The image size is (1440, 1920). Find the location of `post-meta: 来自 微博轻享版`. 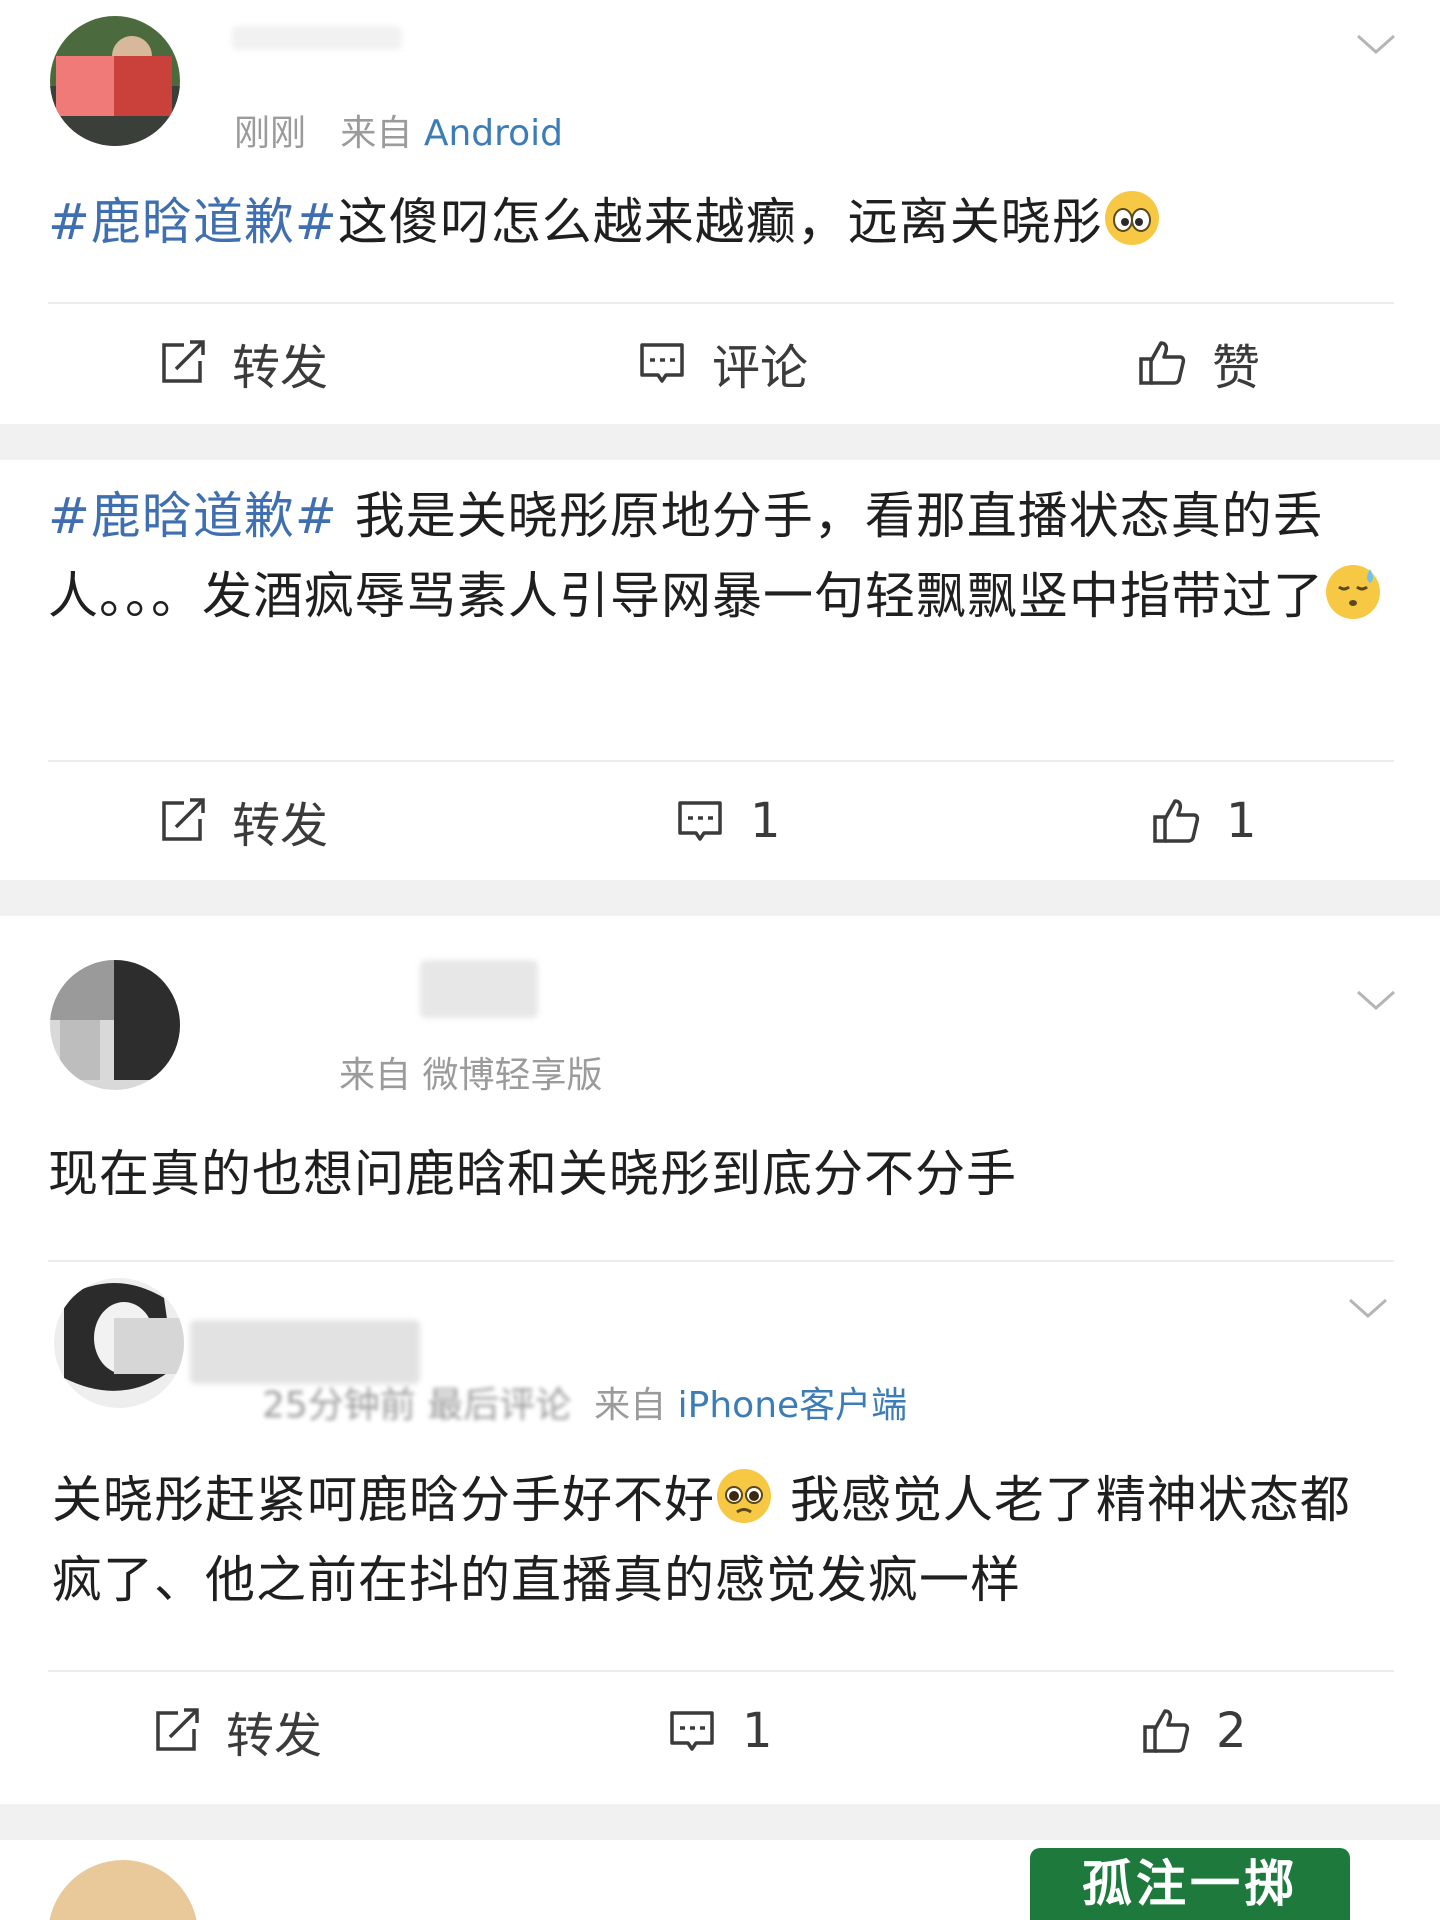

post-meta: 来自 微博轻享版 is located at coordinates (419, 1072).